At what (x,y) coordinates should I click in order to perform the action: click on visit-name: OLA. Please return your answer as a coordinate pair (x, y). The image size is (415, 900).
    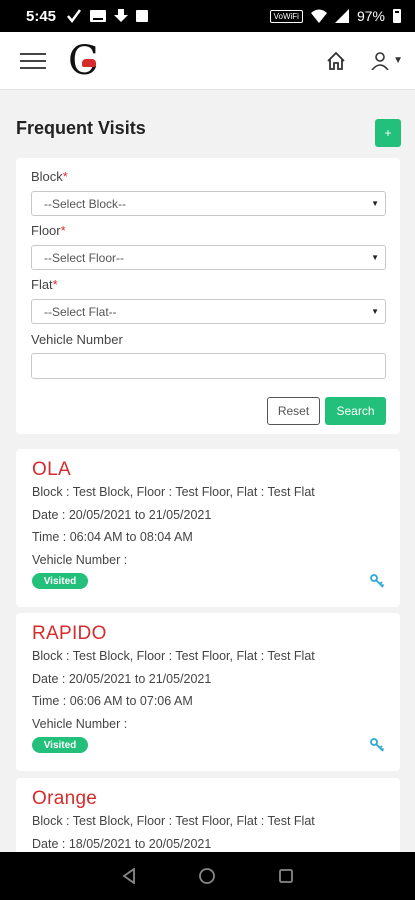
    Looking at the image, I should click on (51, 469).